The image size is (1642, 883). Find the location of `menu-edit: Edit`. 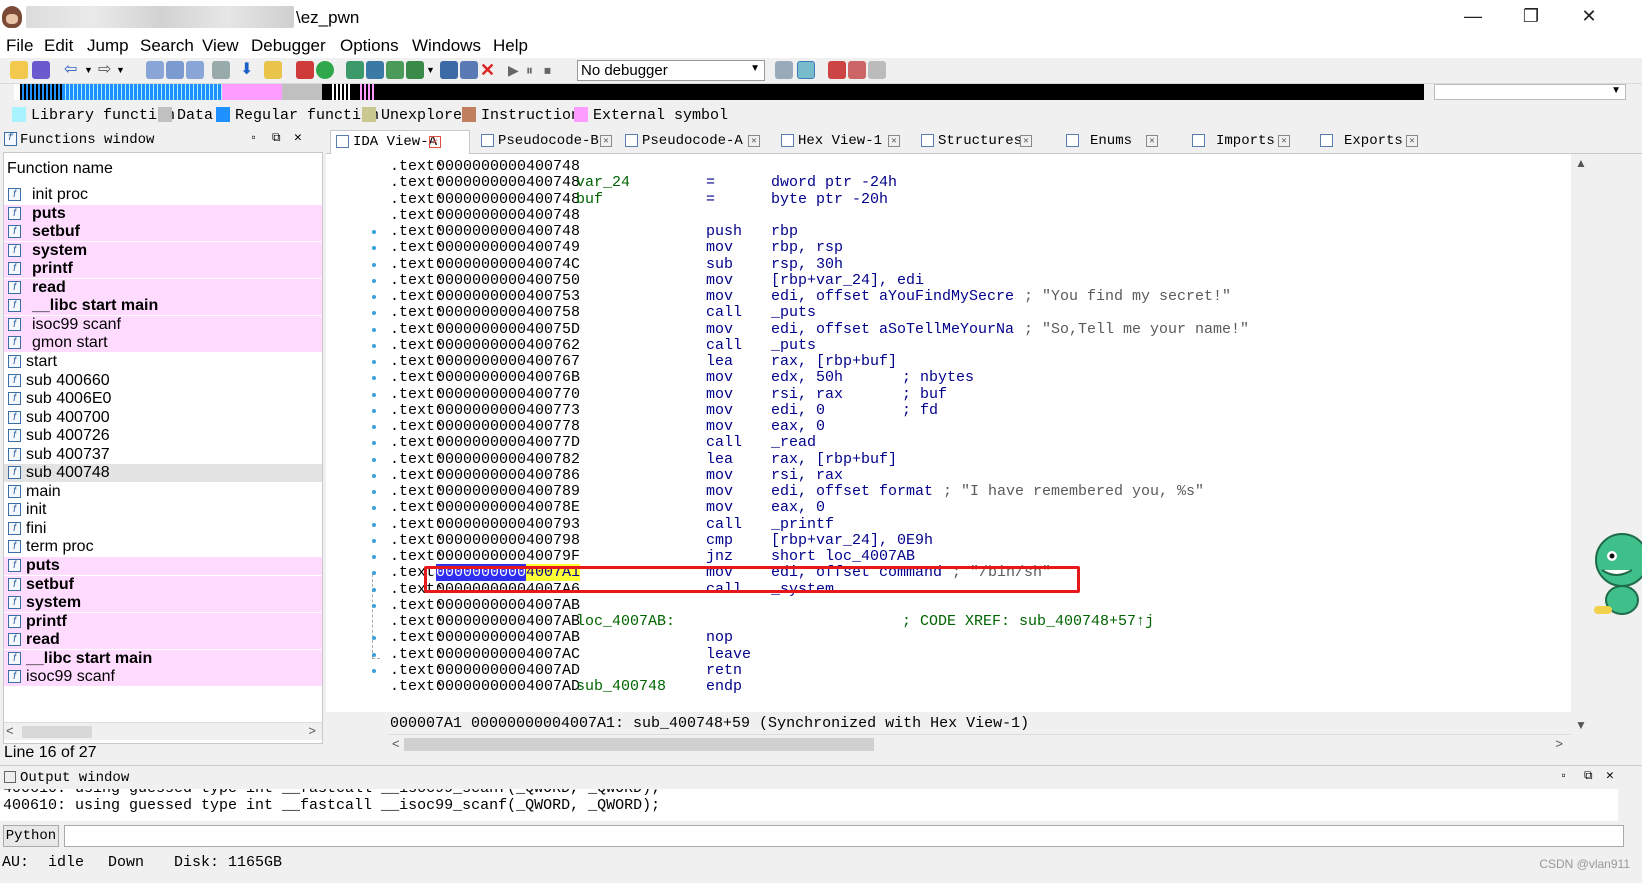

menu-edit: Edit is located at coordinates (58, 46).